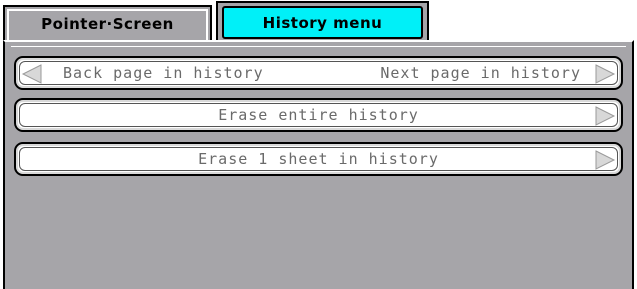  I want to click on erase-one-sheet-button: Erase 1 sheet in history, so click(318, 159).